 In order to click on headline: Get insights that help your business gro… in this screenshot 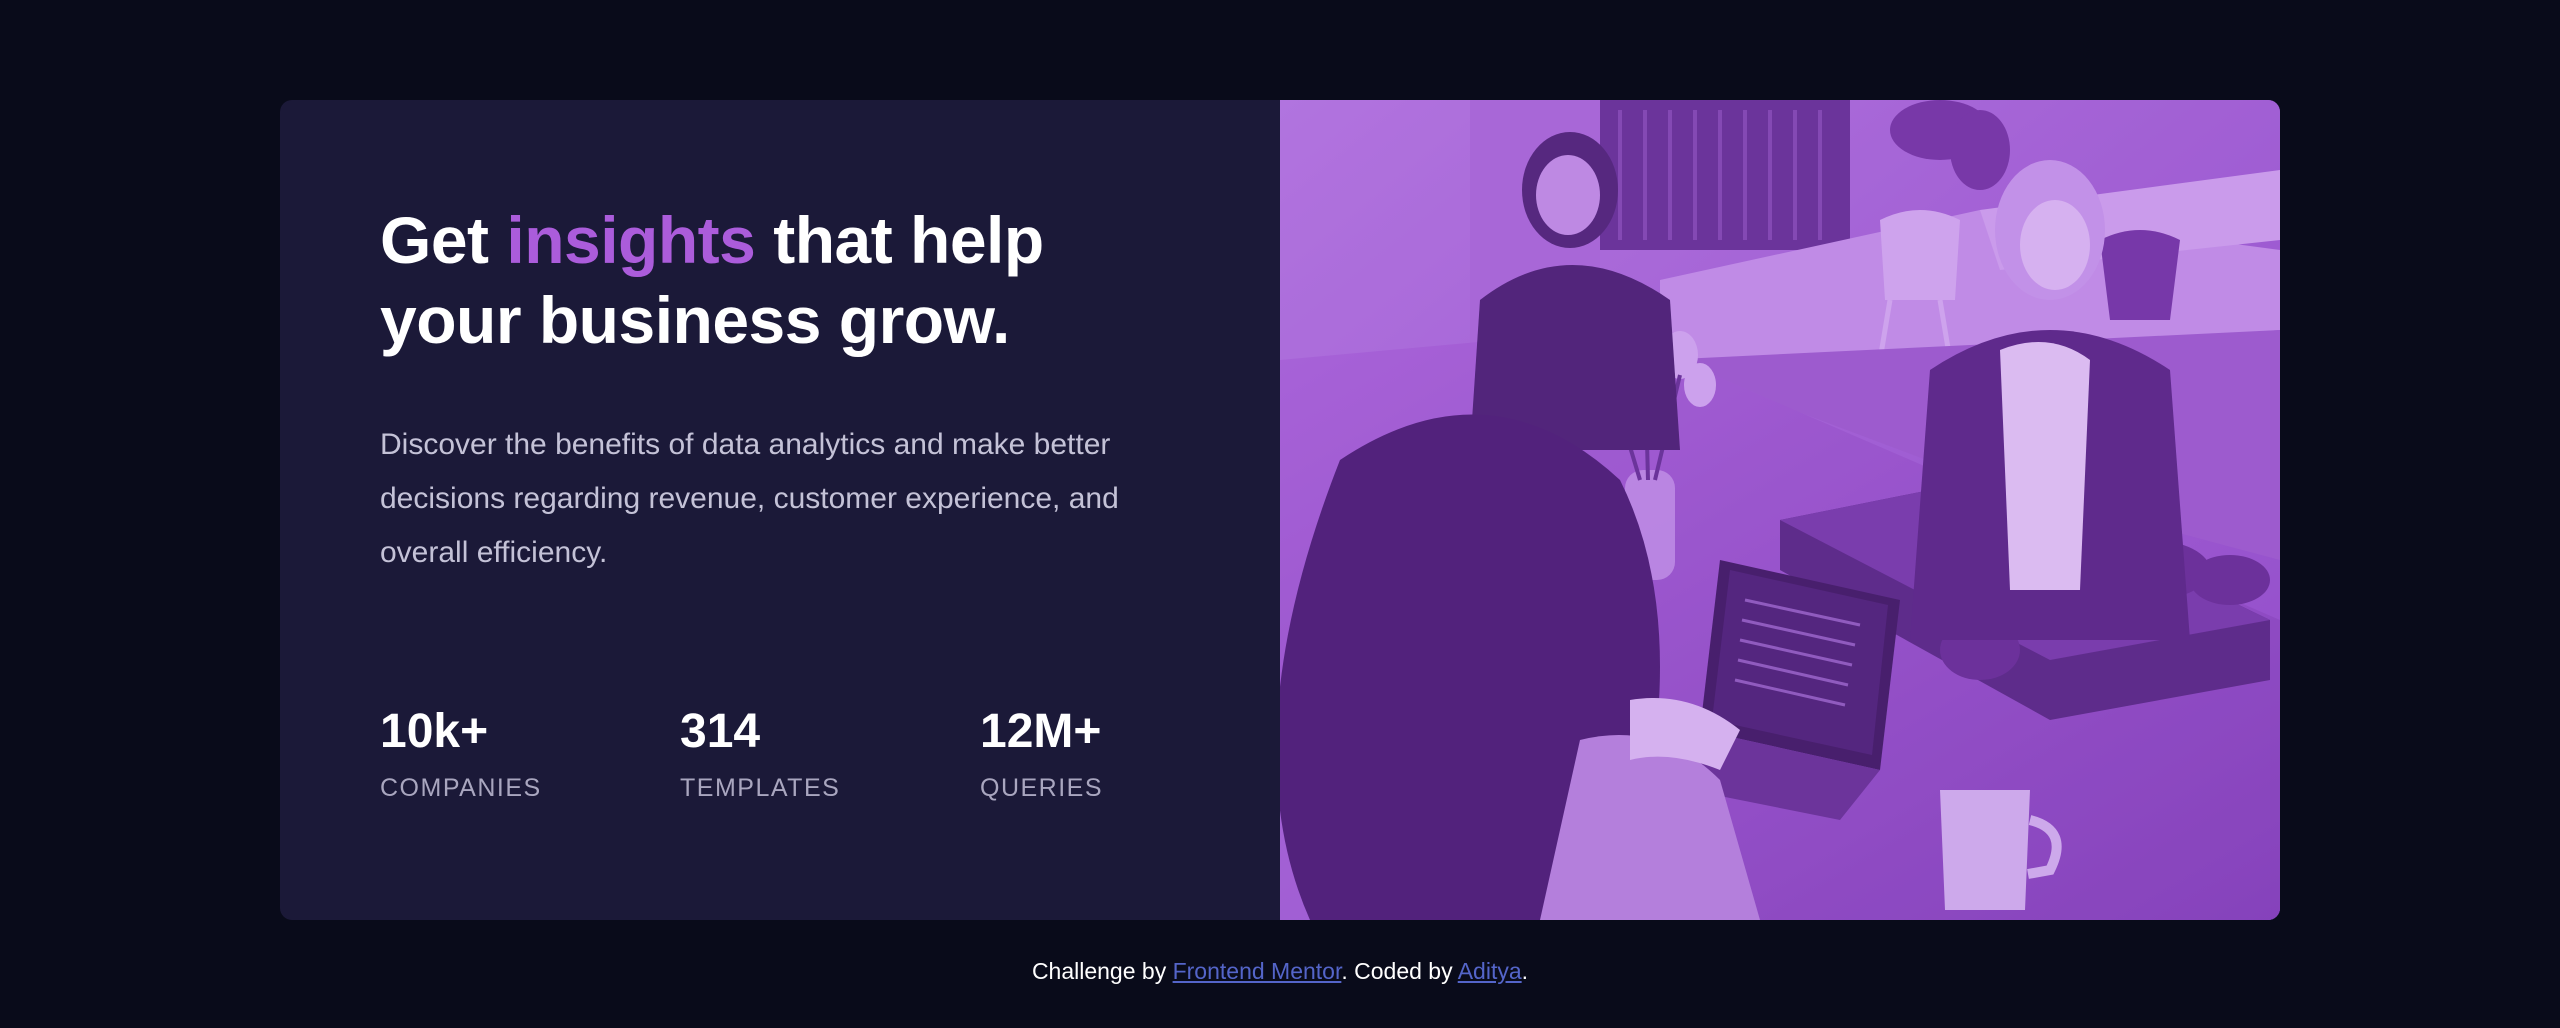, I will do `click(760, 280)`.